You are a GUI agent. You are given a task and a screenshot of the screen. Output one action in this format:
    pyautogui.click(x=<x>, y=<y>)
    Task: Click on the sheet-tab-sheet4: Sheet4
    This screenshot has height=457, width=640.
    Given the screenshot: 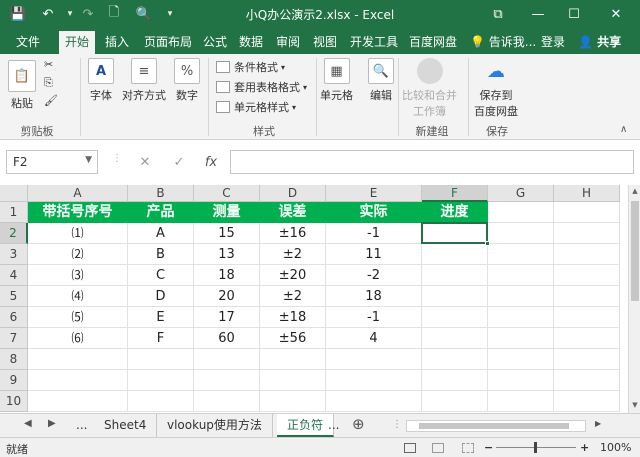 What is the action you would take?
    pyautogui.click(x=126, y=425)
    